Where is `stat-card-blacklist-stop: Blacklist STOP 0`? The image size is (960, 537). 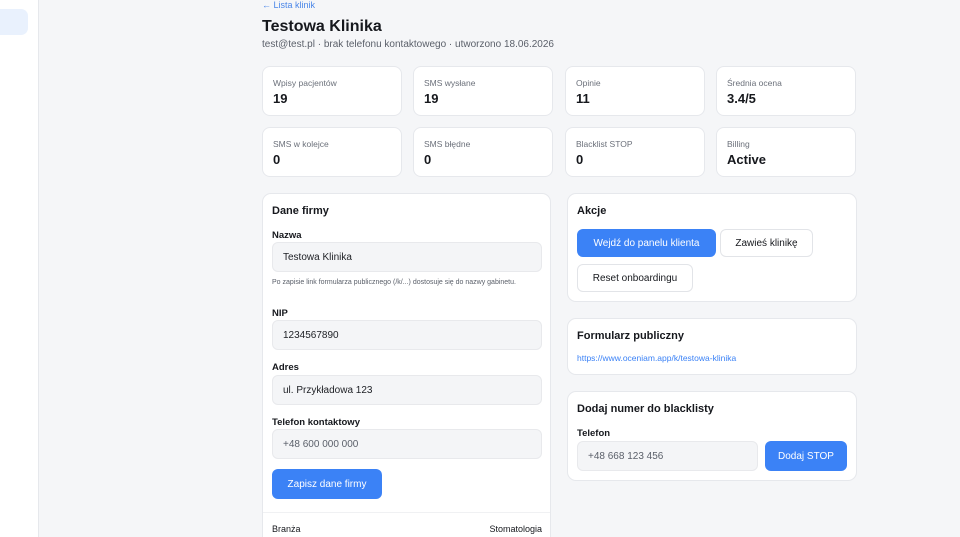
stat-card-blacklist-stop: Blacklist STOP 0 is located at coordinates (635, 152).